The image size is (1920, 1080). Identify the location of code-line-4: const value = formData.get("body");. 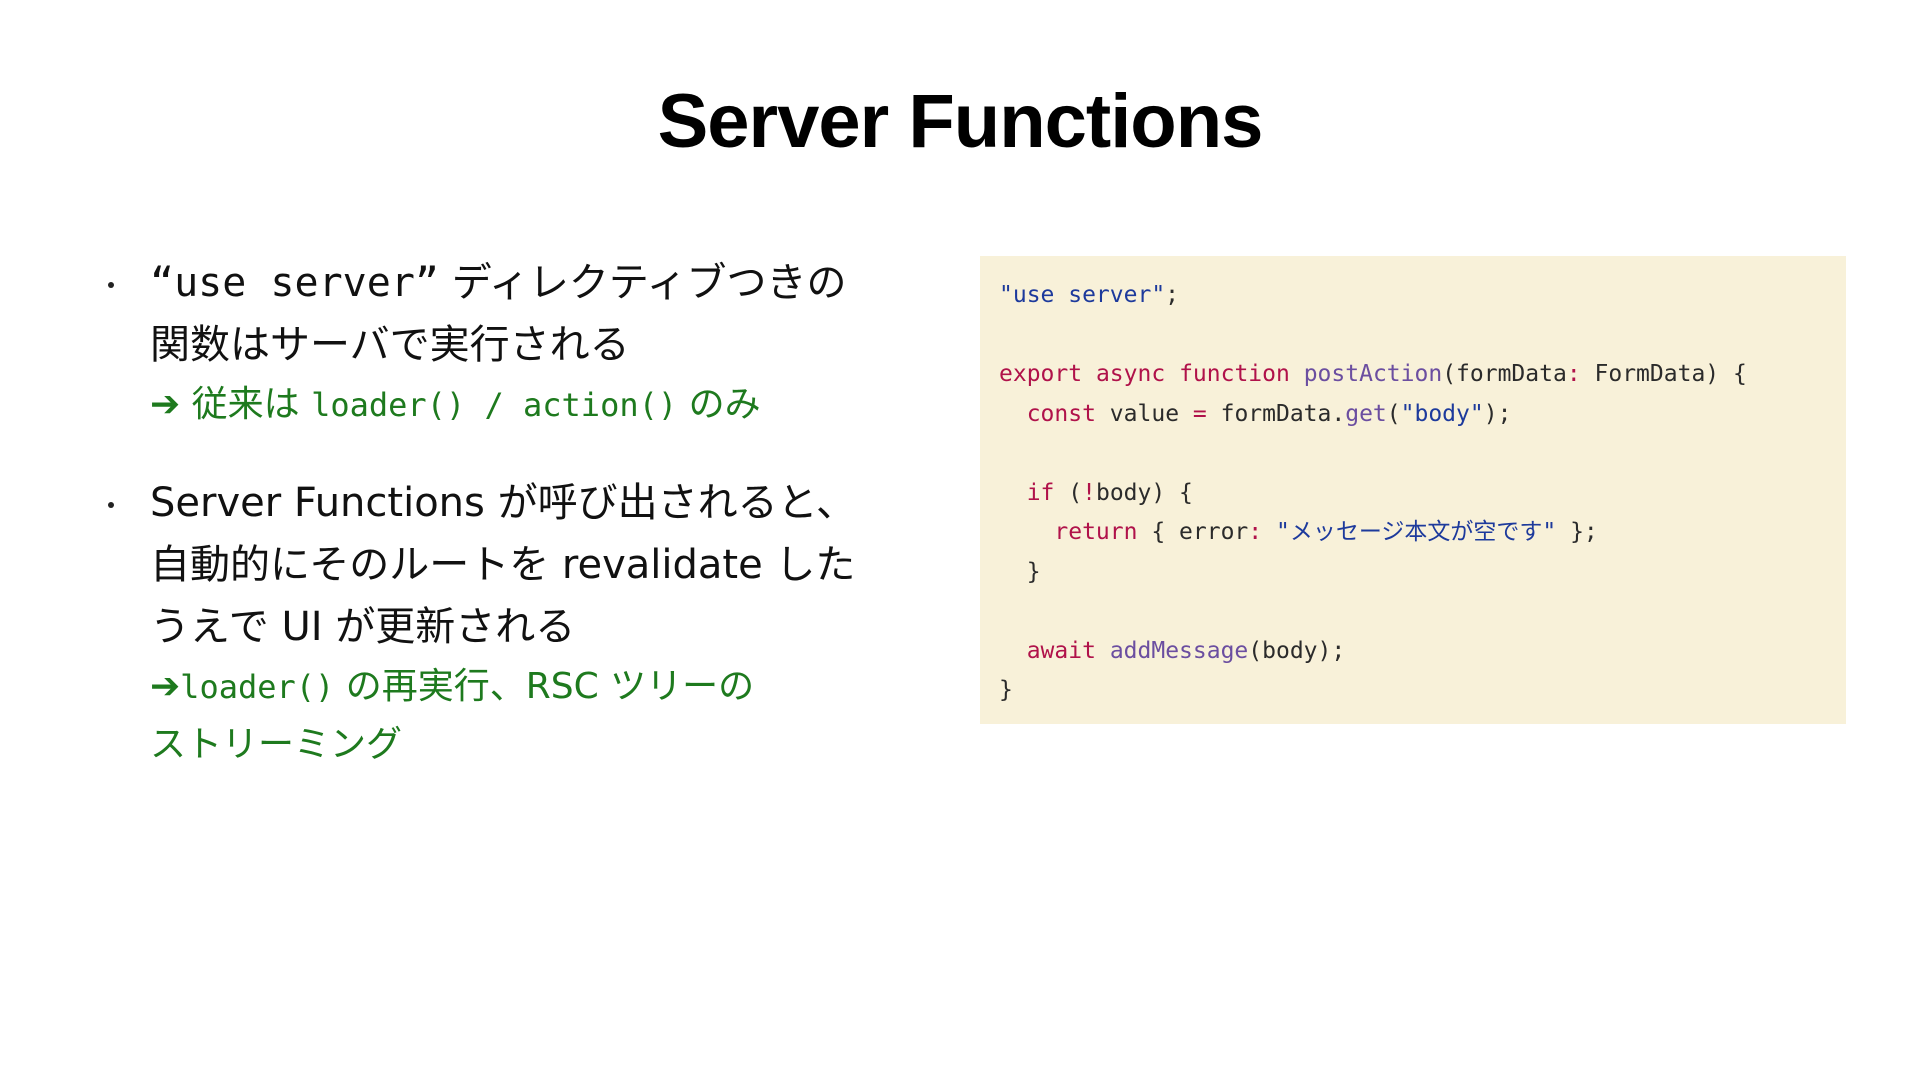
(1412, 415).